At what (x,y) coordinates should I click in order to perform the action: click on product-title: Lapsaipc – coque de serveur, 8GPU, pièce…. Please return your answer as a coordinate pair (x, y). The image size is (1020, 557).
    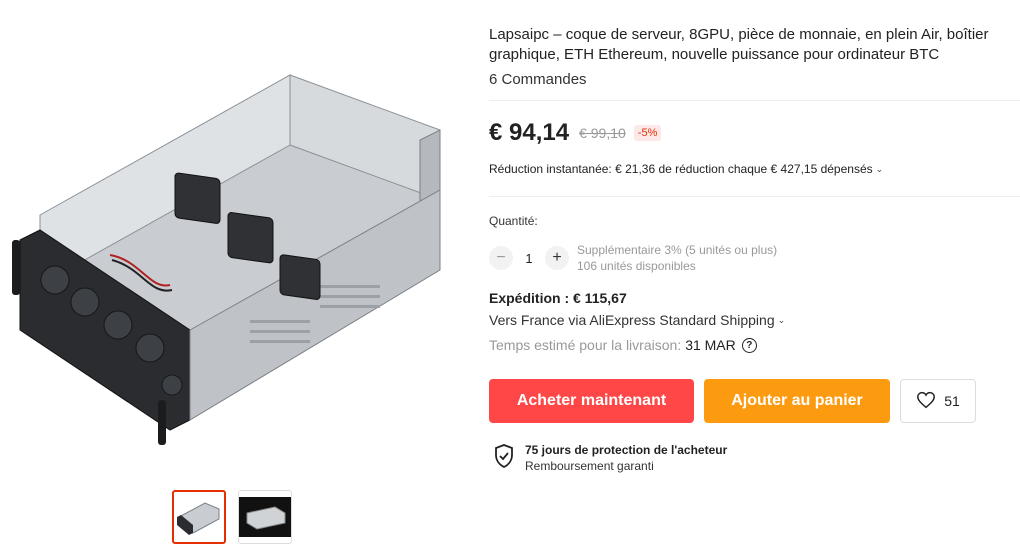
    Looking at the image, I should click on (739, 44).